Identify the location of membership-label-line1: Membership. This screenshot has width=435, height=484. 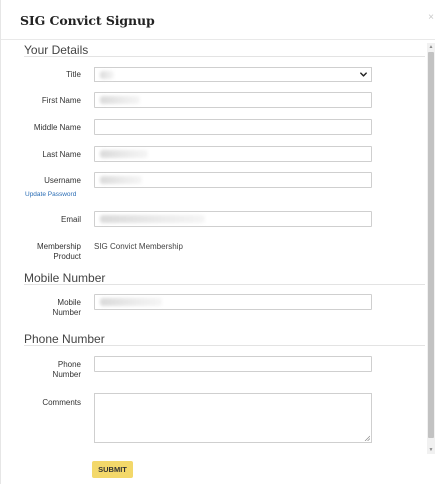
(58, 246).